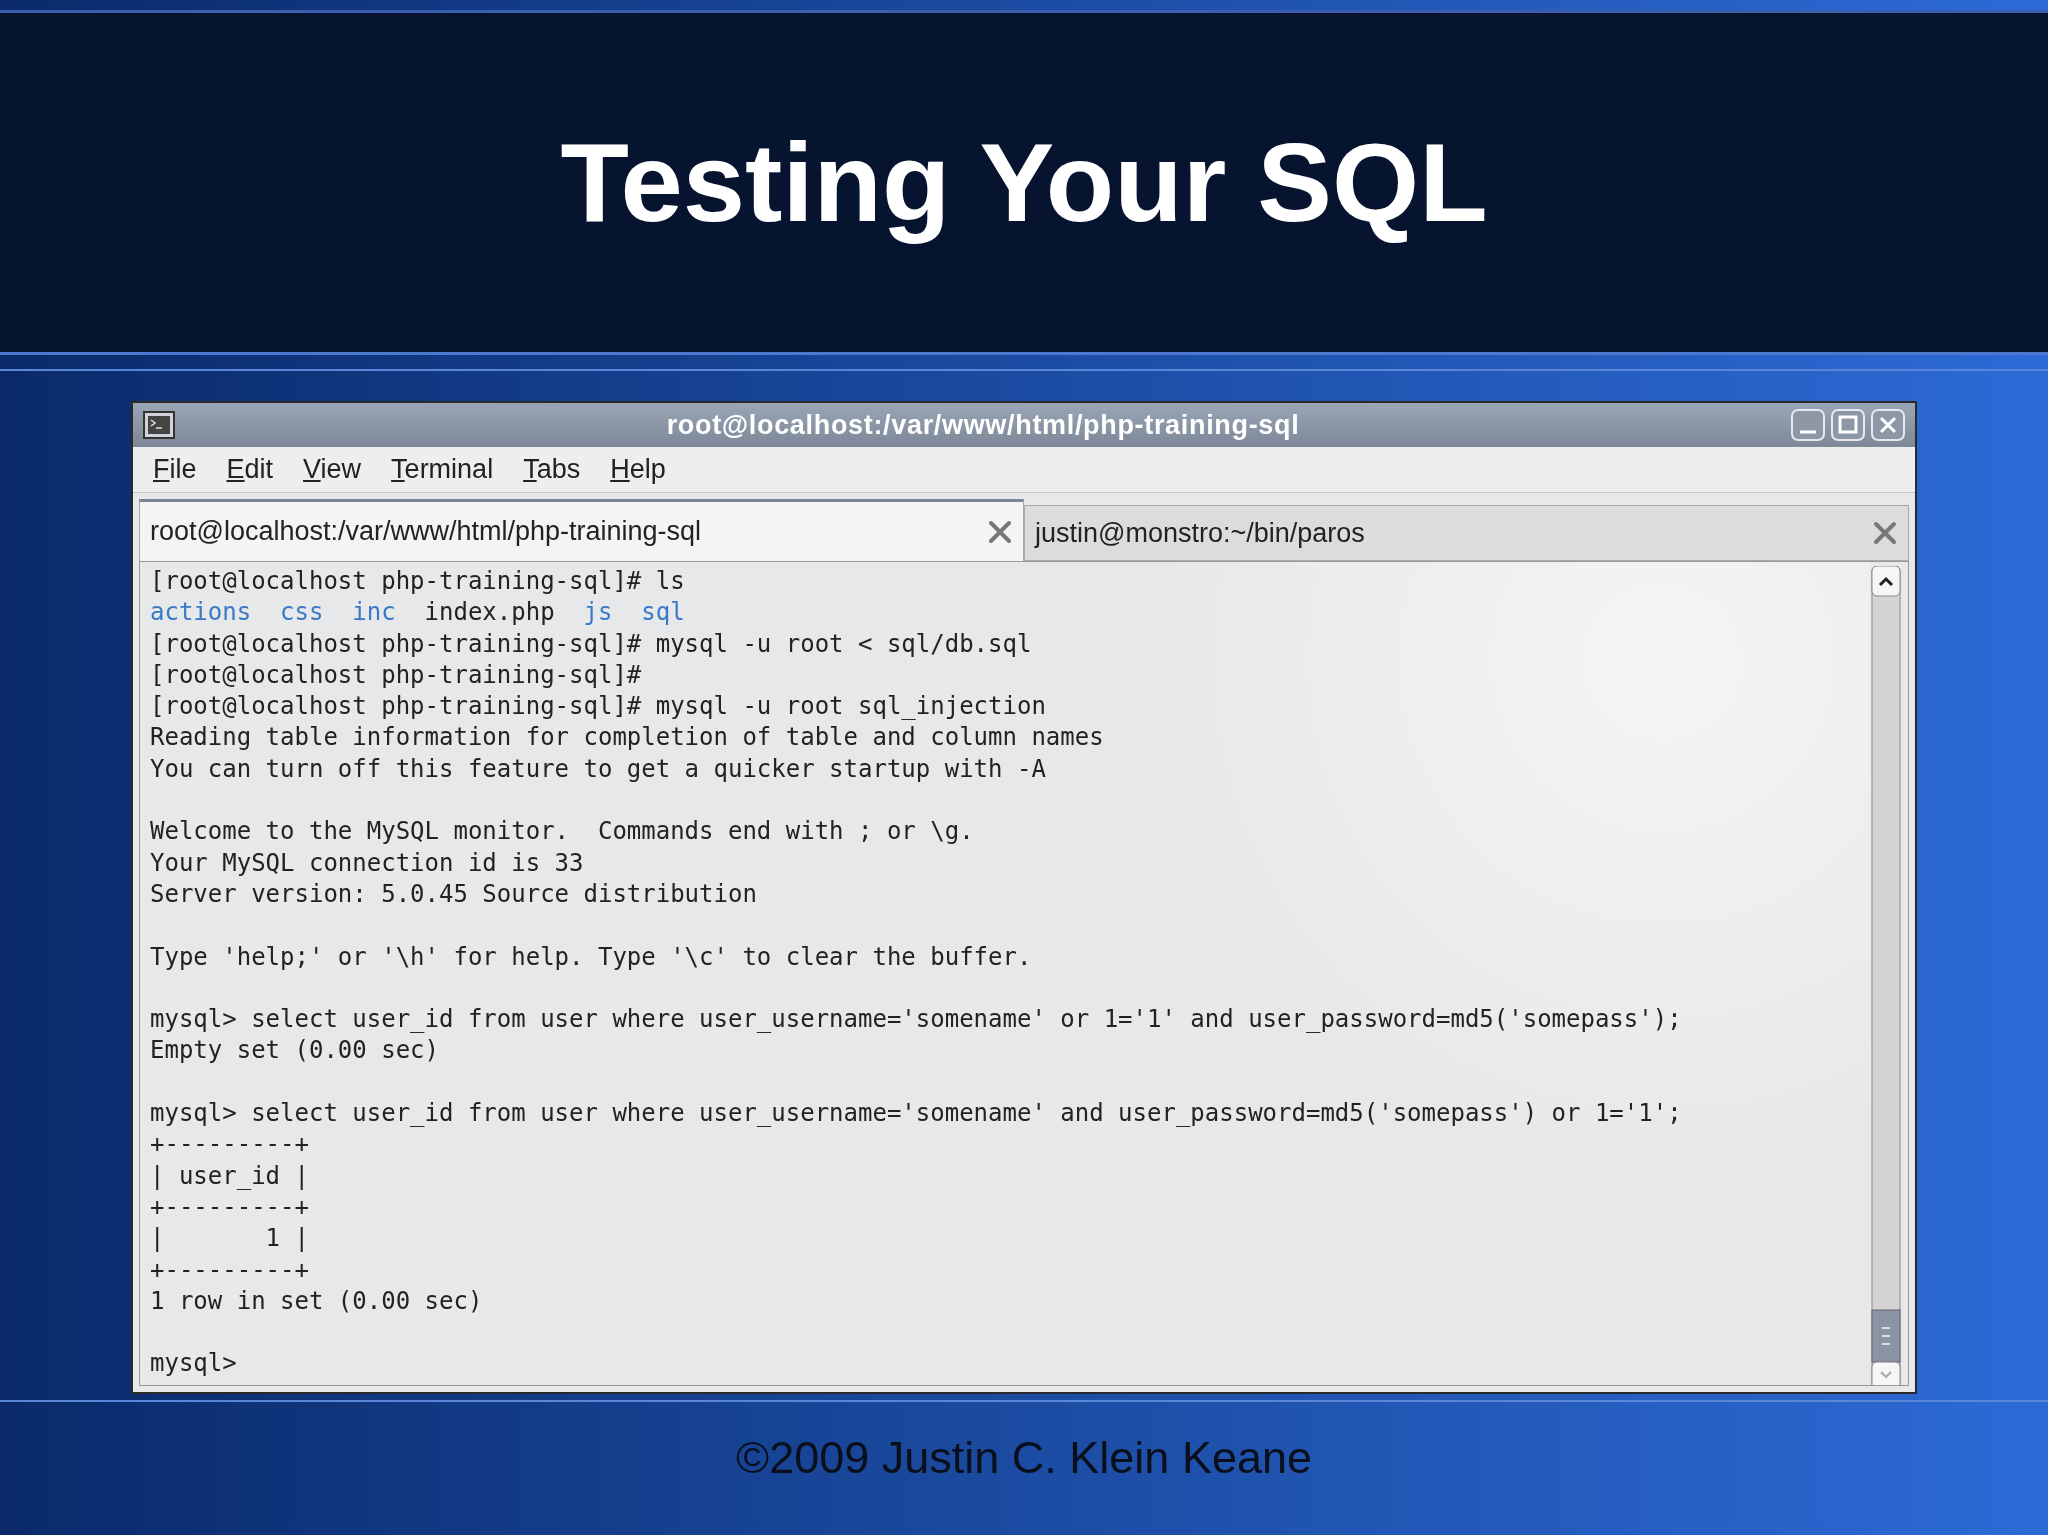  Describe the element at coordinates (638, 469) in the screenshot. I see `menu-item: Help` at that location.